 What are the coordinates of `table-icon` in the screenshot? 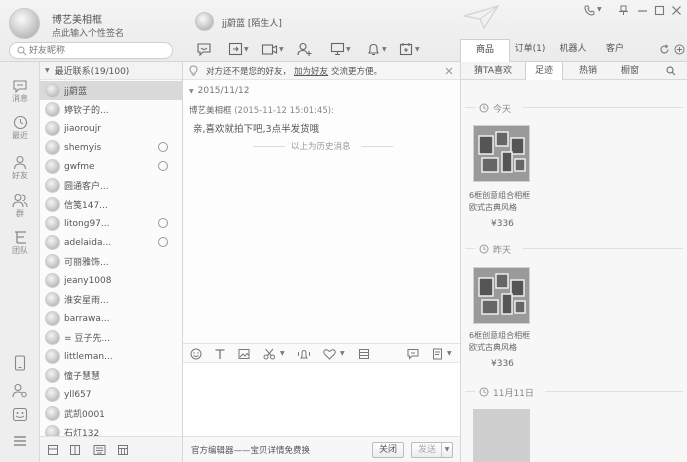 It's located at (364, 354).